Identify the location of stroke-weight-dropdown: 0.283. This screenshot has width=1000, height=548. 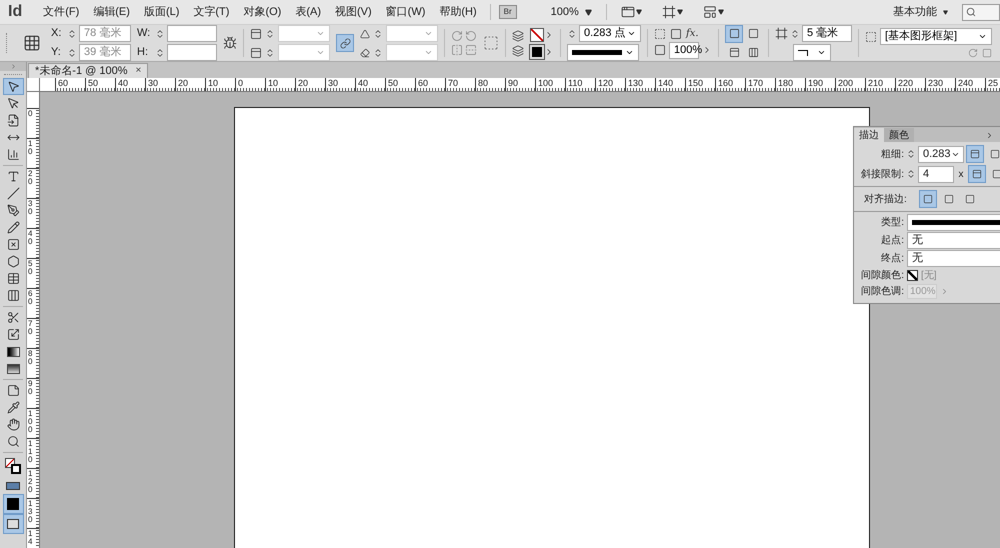
(941, 154).